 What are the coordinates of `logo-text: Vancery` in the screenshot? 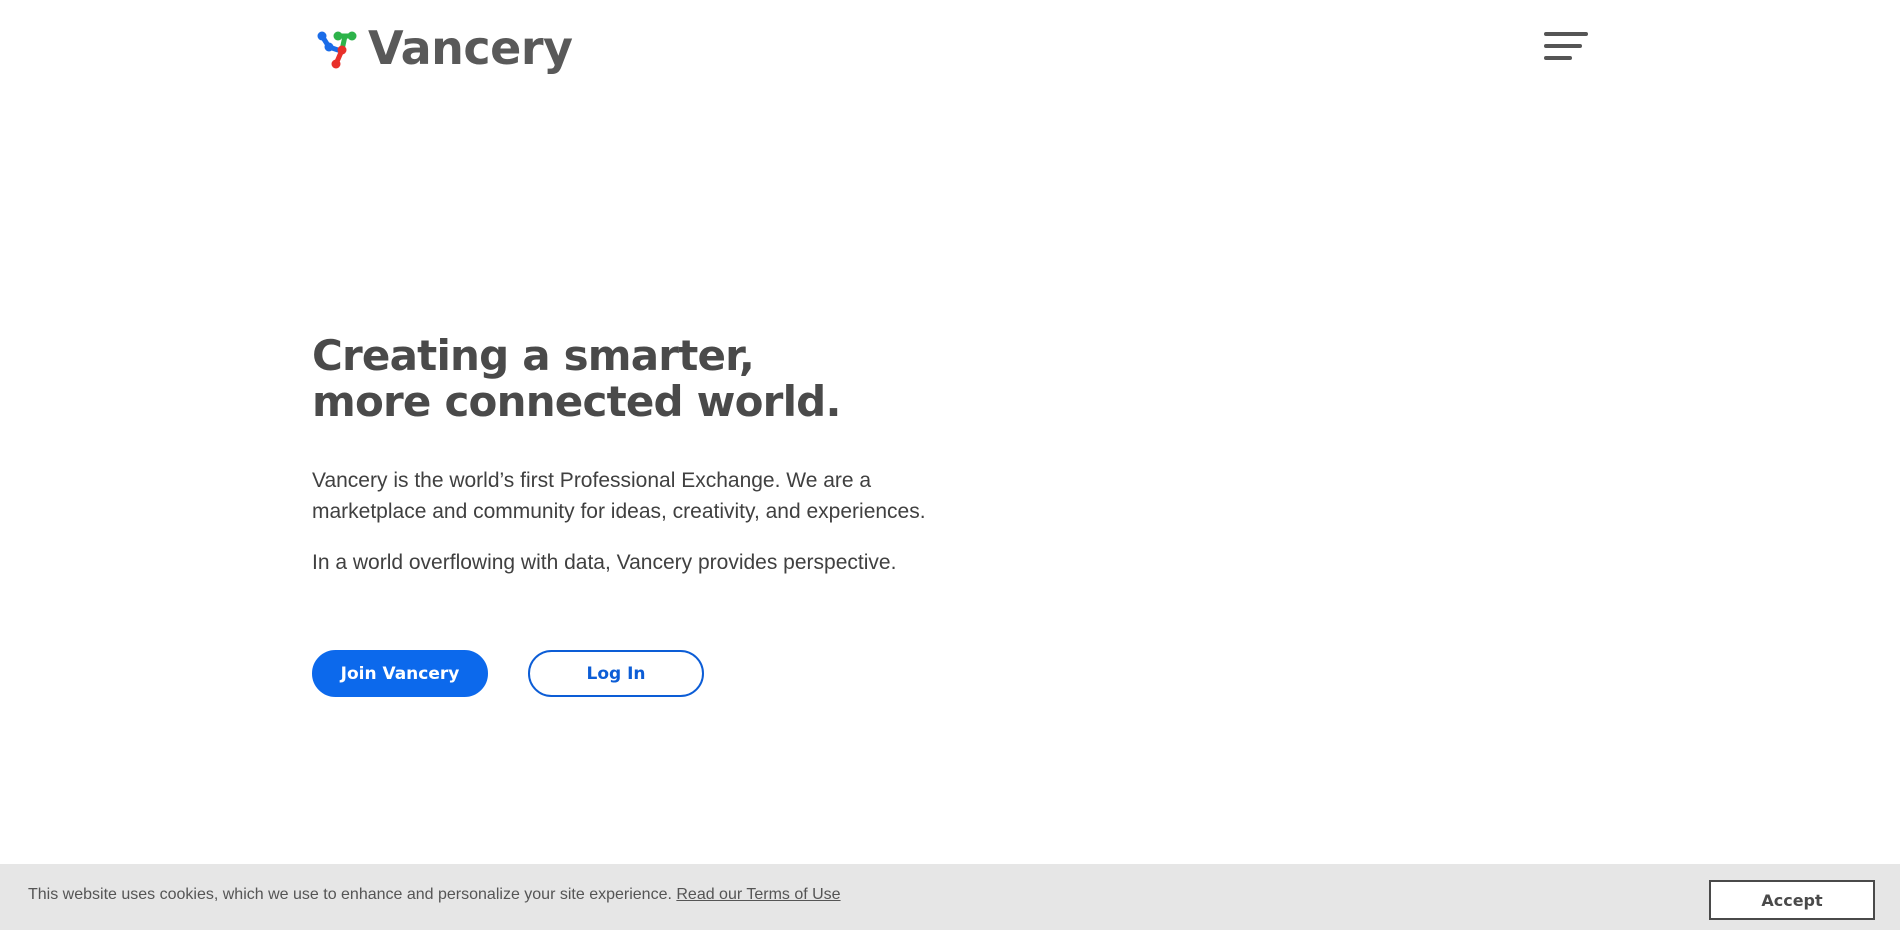 It's located at (470, 48).